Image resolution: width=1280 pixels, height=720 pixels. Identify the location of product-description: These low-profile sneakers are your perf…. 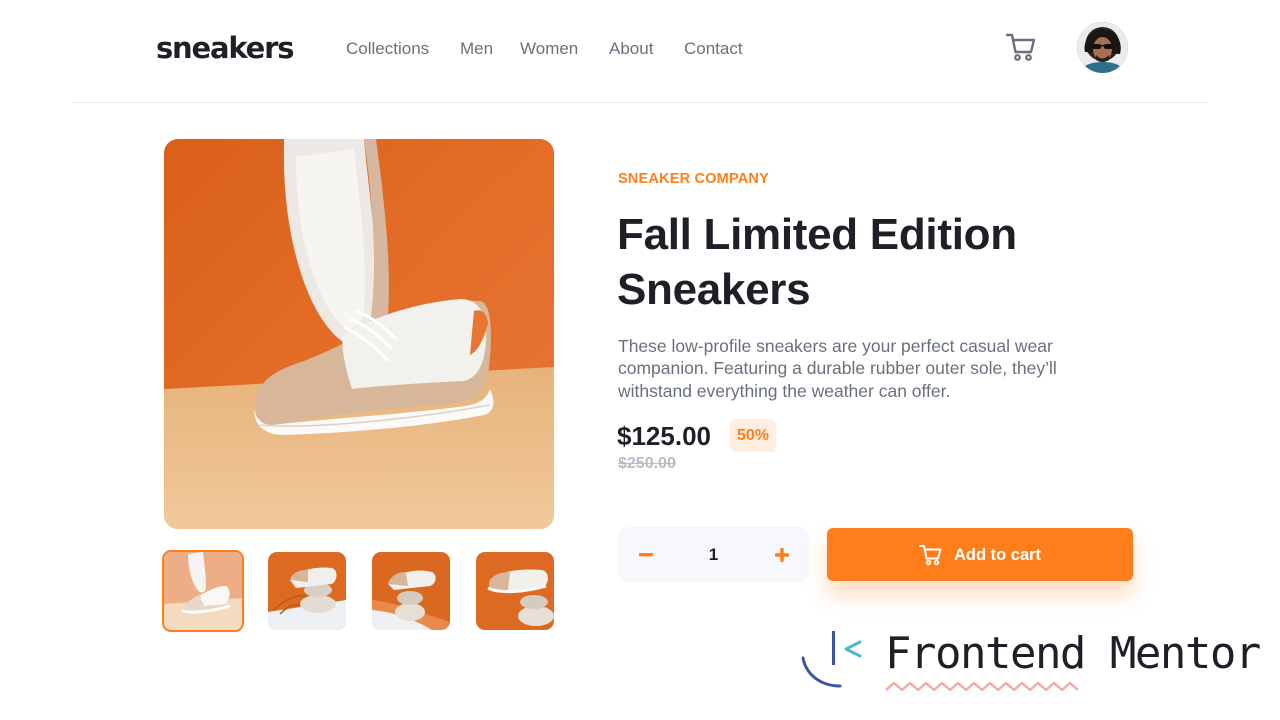
(837, 368).